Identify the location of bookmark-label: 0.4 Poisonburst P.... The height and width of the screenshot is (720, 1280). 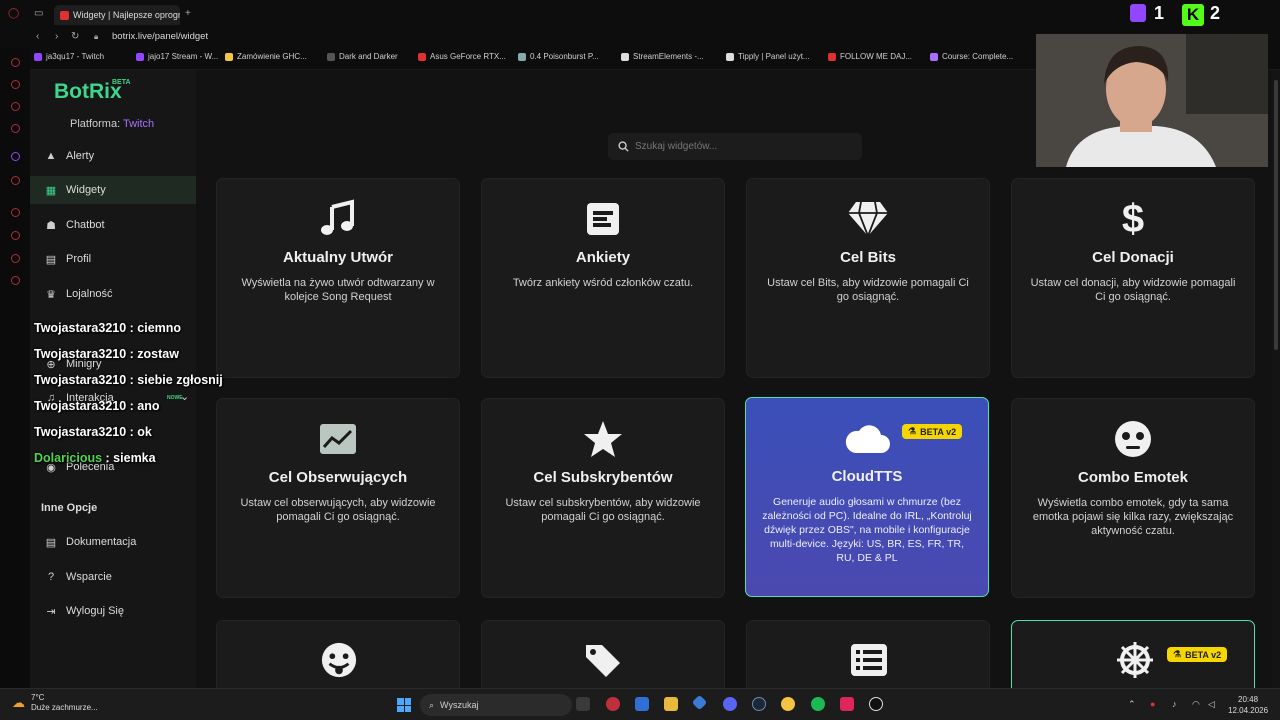
(564, 56).